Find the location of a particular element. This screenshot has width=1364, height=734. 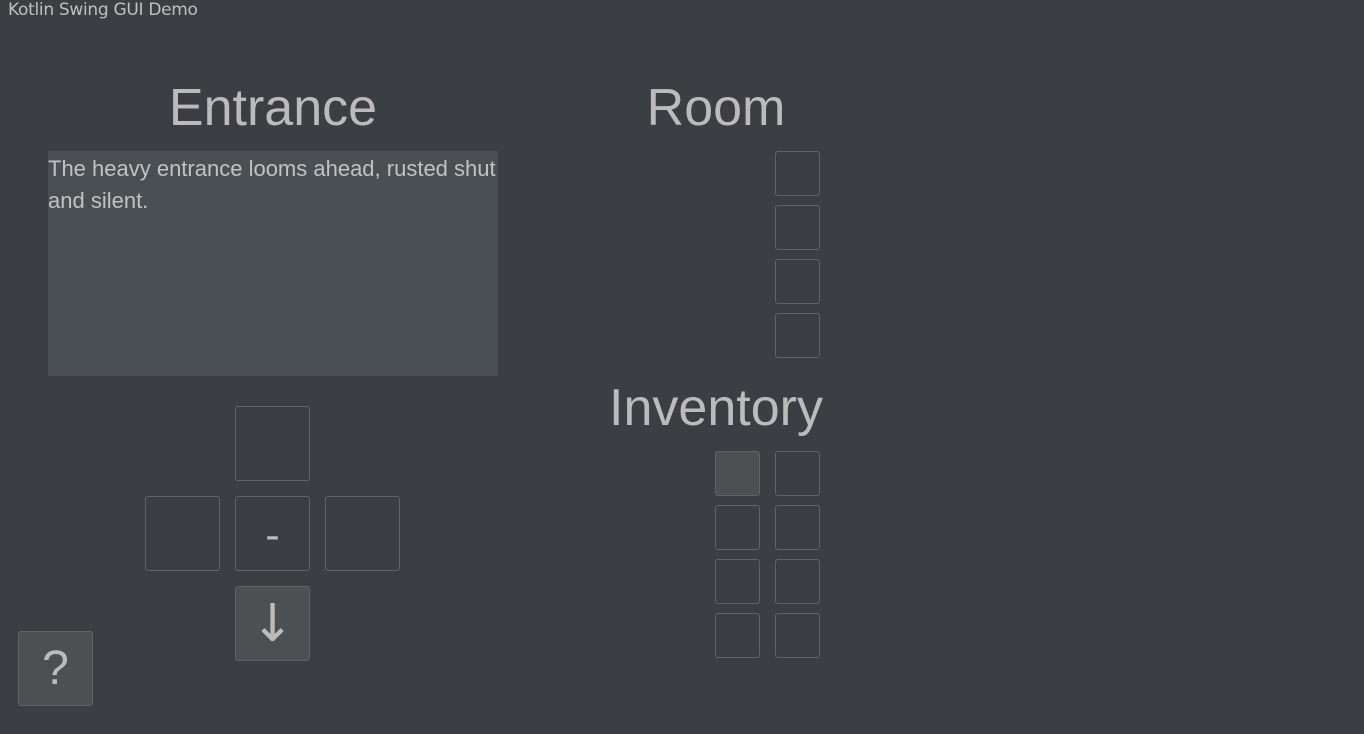

center-button-label: - is located at coordinates (272, 535).